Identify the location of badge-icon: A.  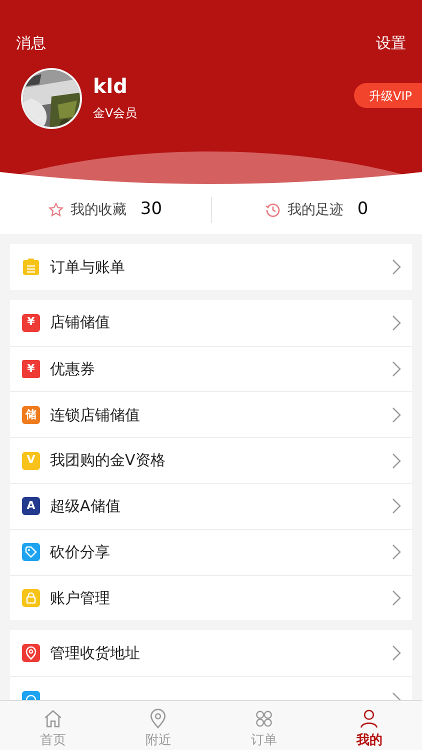
(31, 506).